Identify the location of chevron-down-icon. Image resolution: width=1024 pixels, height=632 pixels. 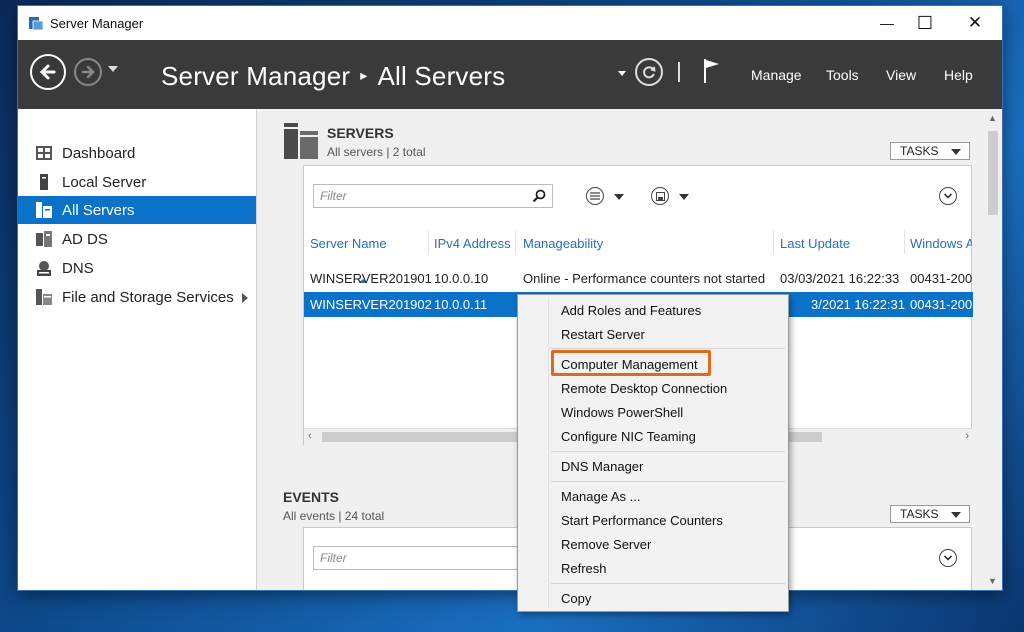
(948, 196).